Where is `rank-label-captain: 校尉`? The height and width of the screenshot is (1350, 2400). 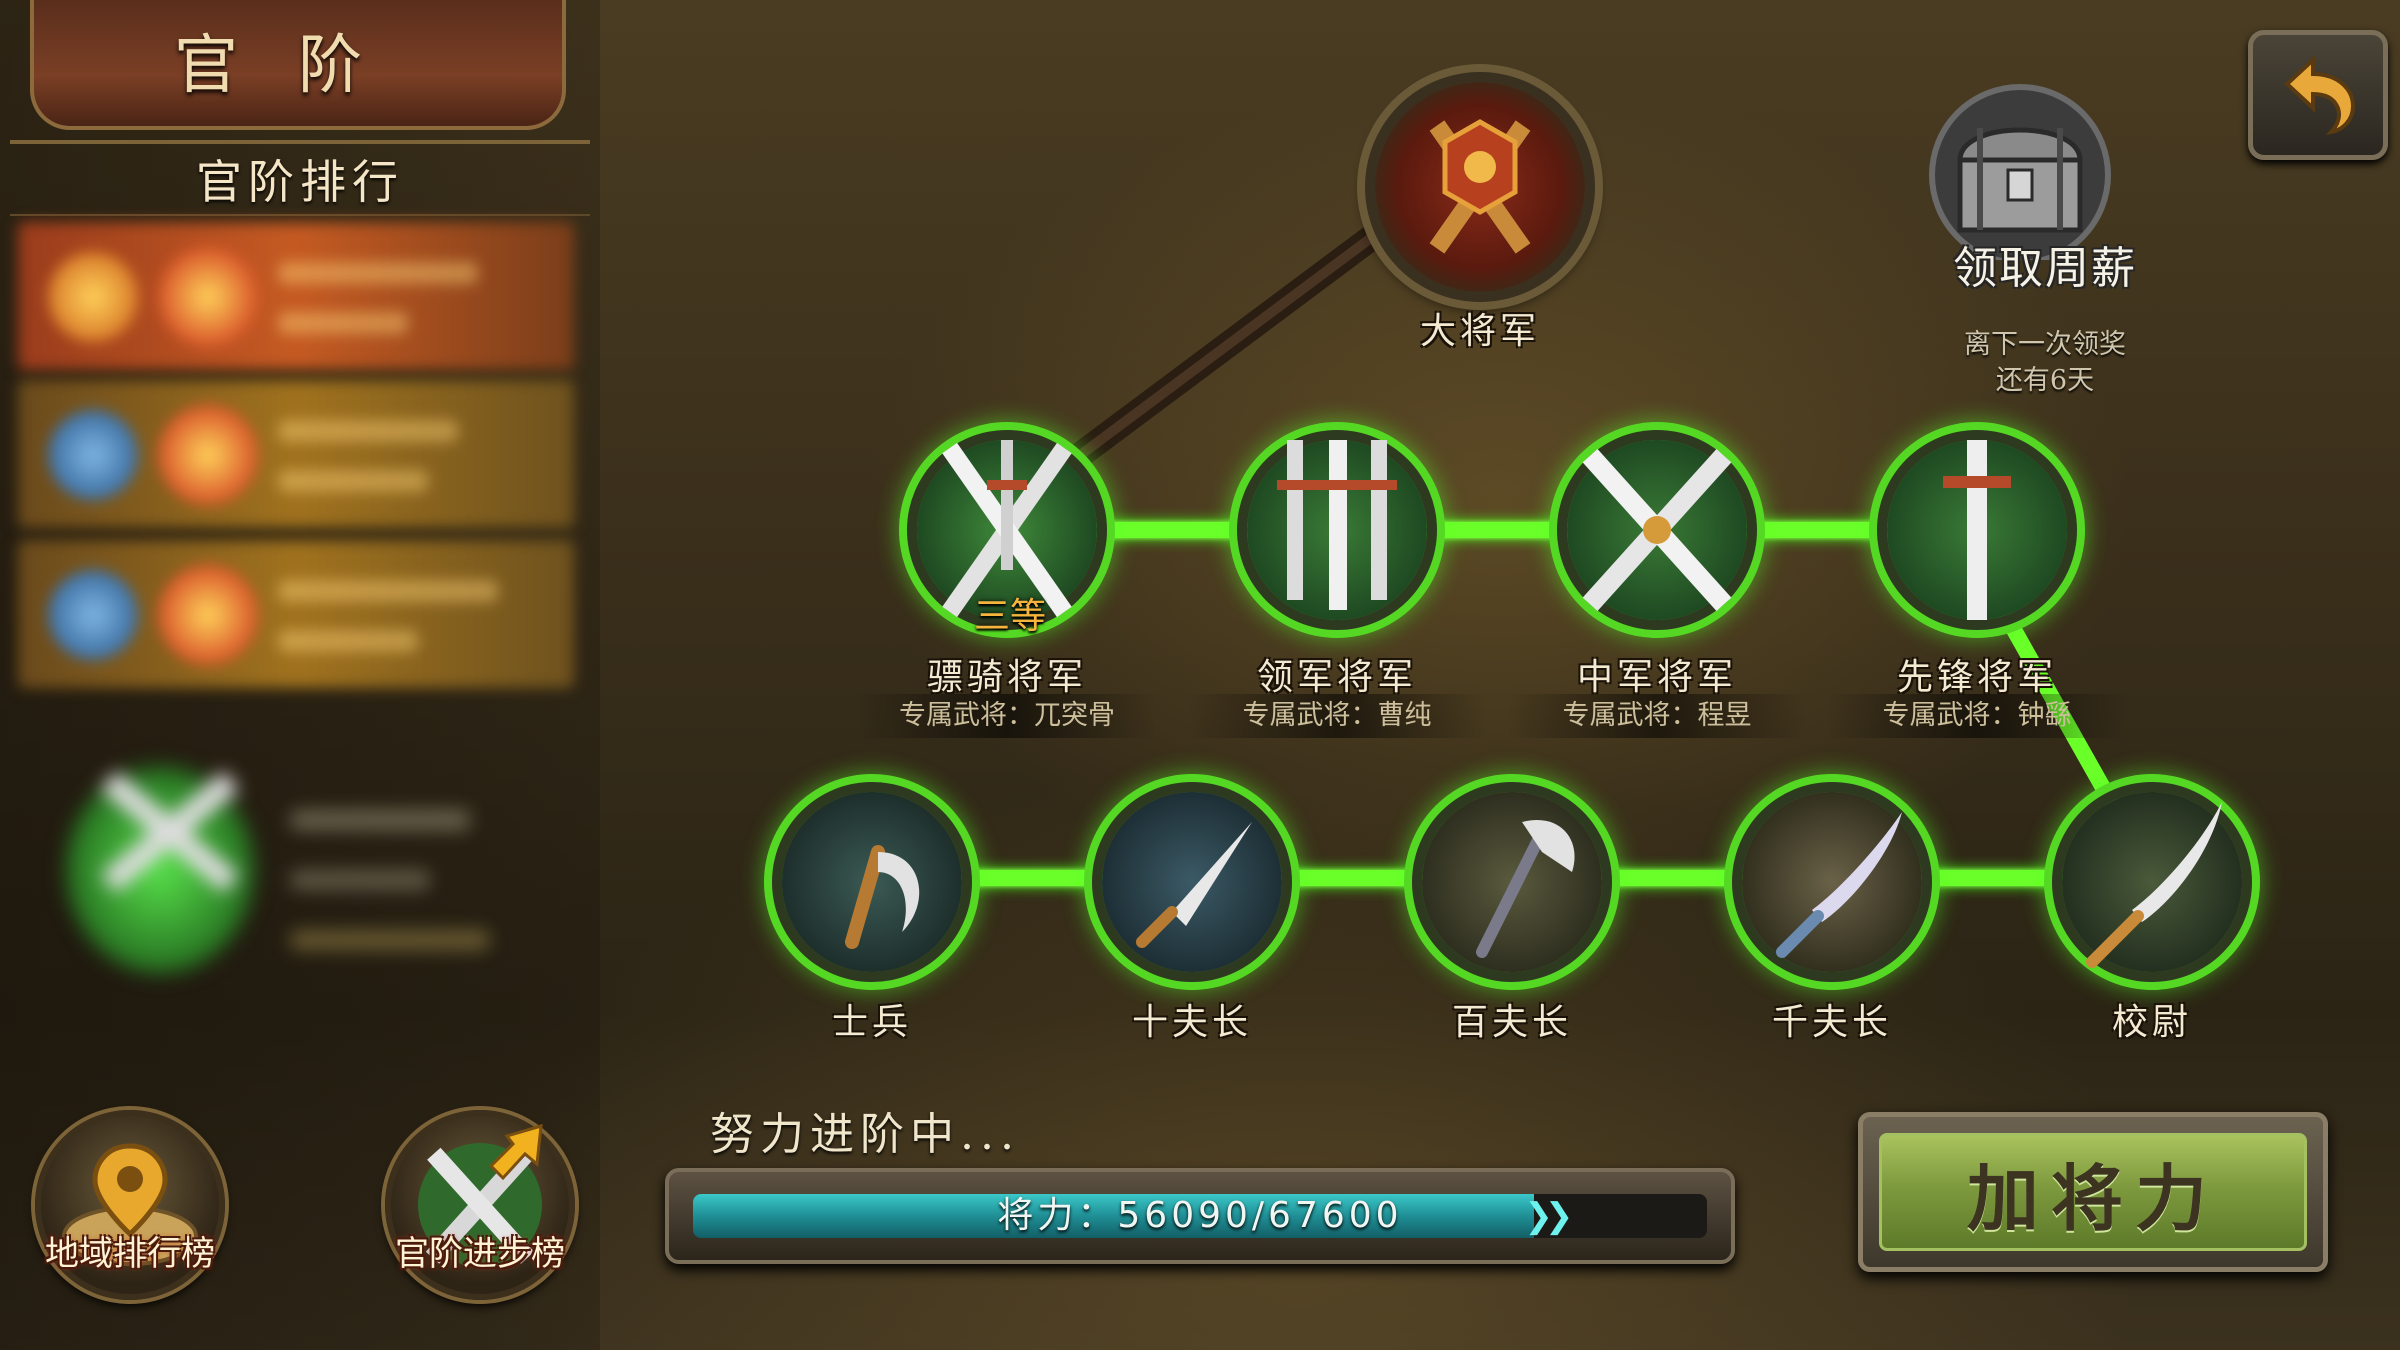 rank-label-captain: 校尉 is located at coordinates (2151, 1022).